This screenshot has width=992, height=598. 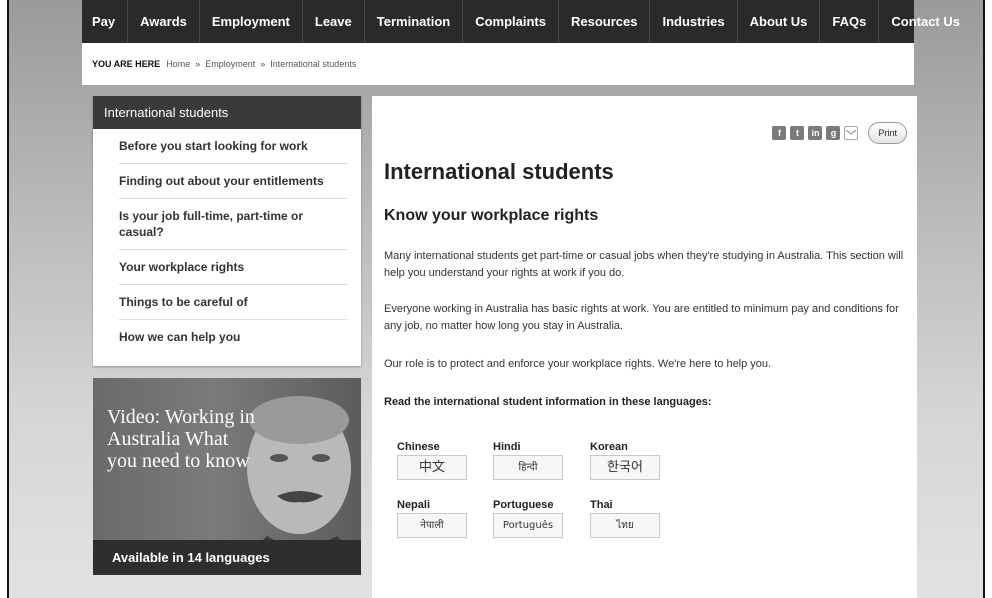 I want to click on language-button-portuguese: Português, so click(x=528, y=525).